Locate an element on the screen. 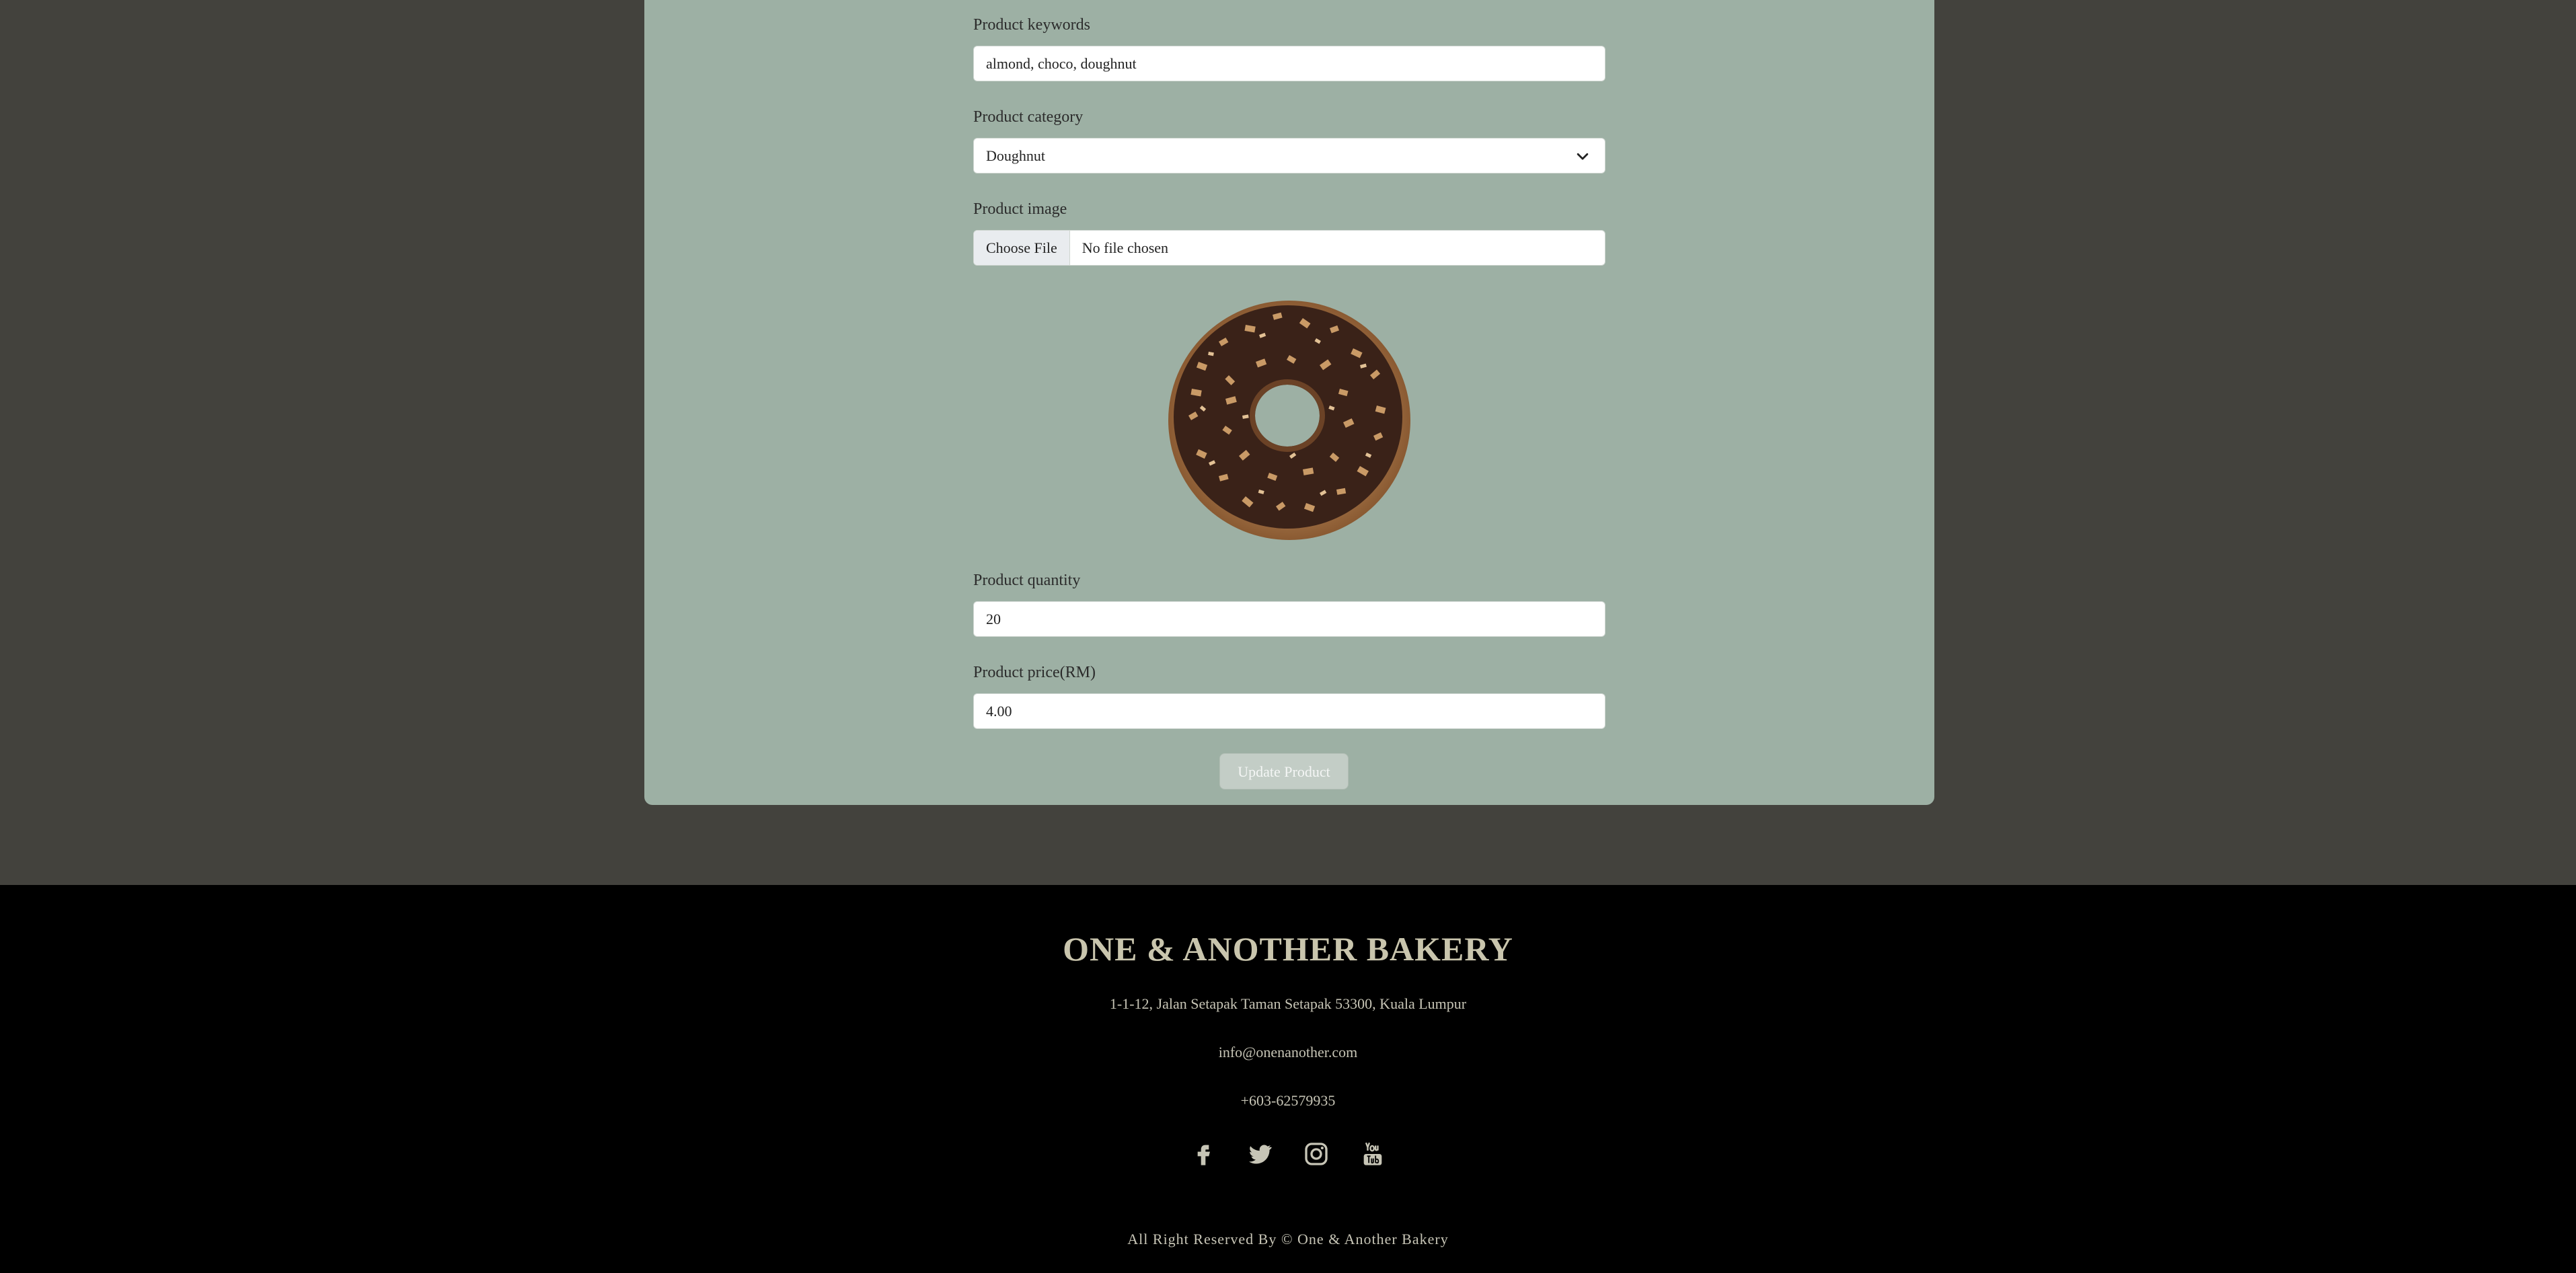  keywords-field-group: Product keywords almond, choco, doughnut is located at coordinates (1289, 47).